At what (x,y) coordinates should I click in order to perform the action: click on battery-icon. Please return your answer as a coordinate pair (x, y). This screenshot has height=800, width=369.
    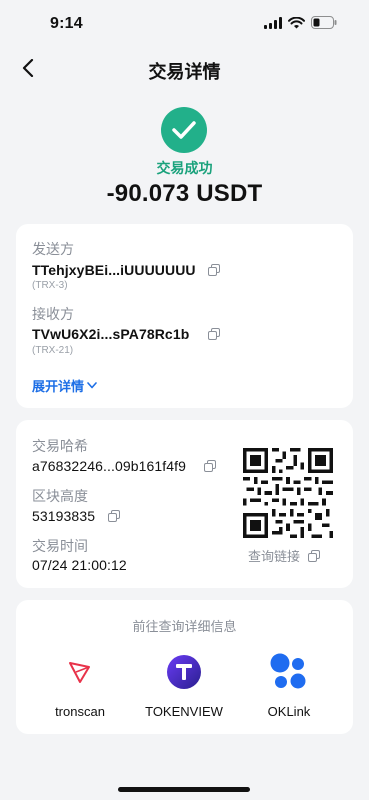
    Looking at the image, I should click on (324, 22).